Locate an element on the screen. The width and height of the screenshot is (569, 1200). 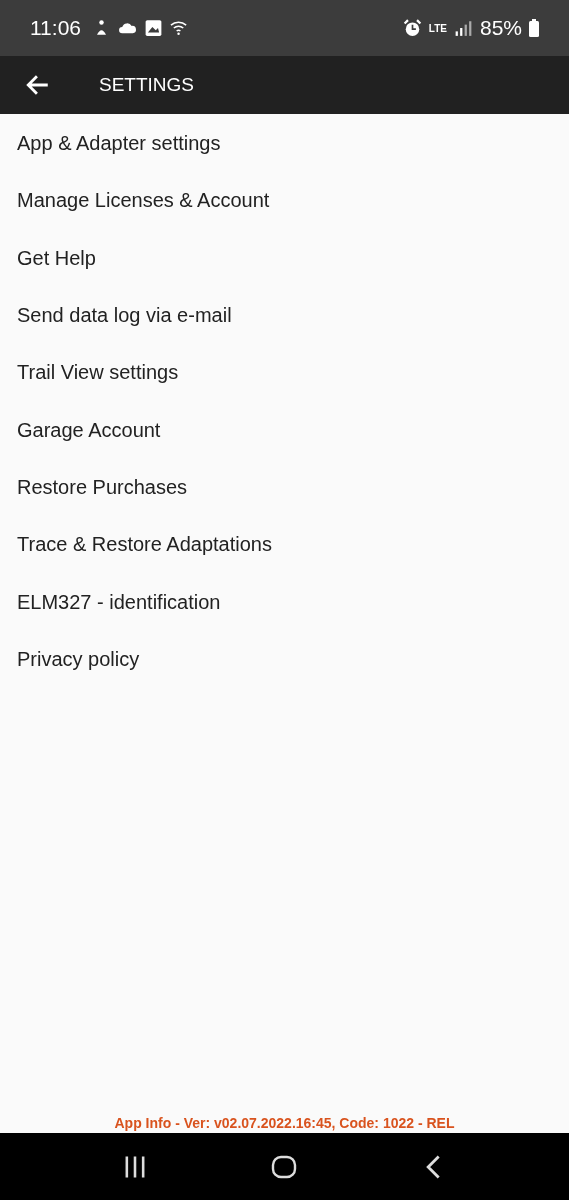
menu-item: Trace & Restore Adaptations is located at coordinates (284, 545).